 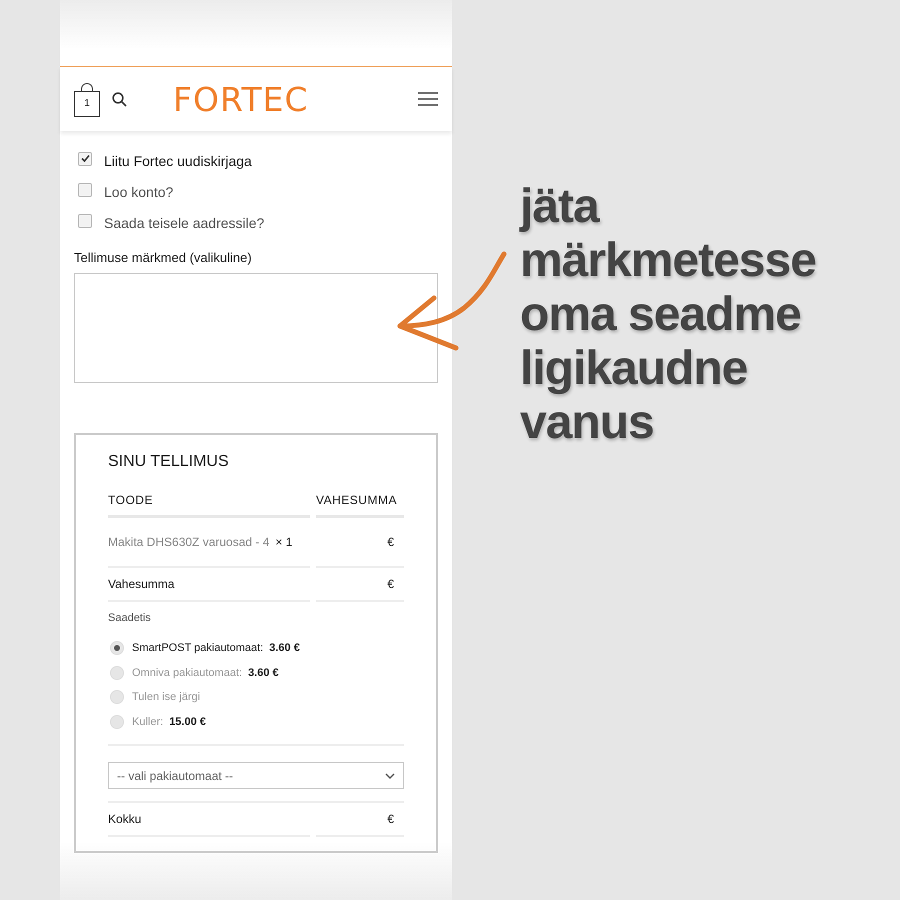 I want to click on menu-icon, so click(x=428, y=99).